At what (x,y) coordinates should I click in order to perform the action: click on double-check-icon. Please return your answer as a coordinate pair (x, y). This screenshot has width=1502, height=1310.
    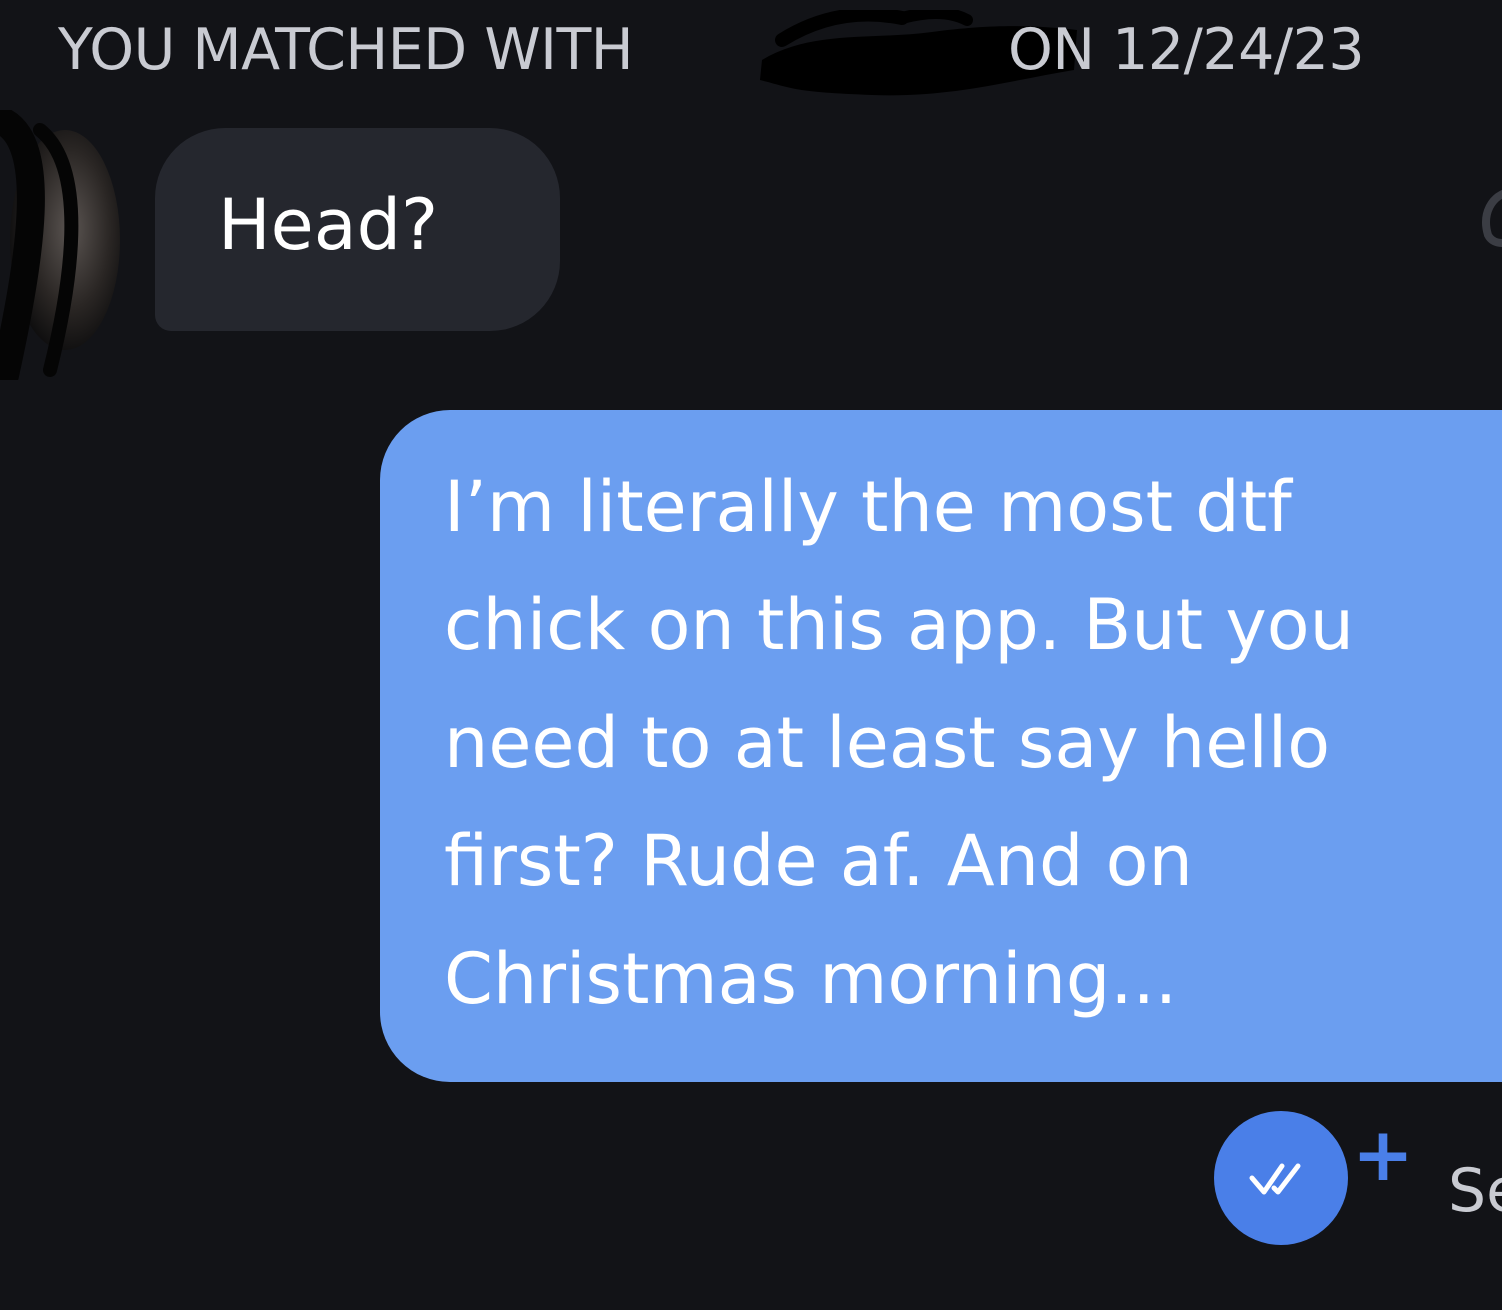
    Looking at the image, I should click on (1275, 1179).